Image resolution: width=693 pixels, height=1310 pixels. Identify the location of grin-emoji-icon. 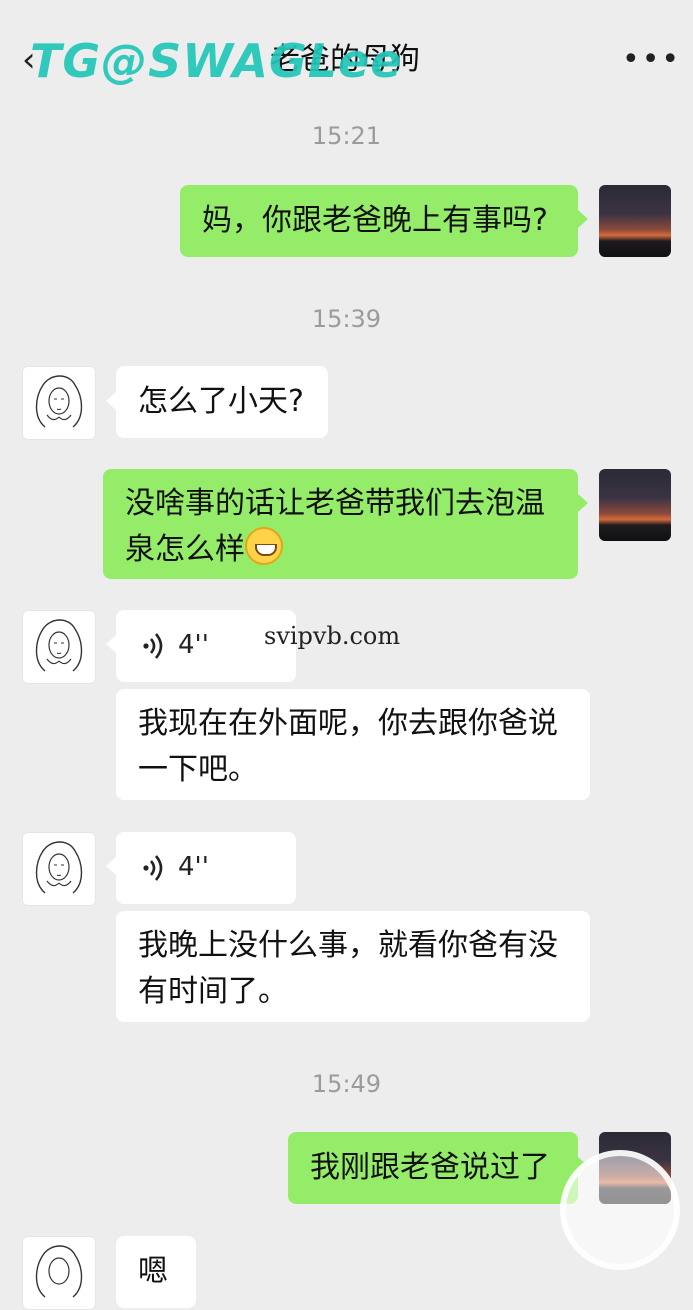
(264, 546).